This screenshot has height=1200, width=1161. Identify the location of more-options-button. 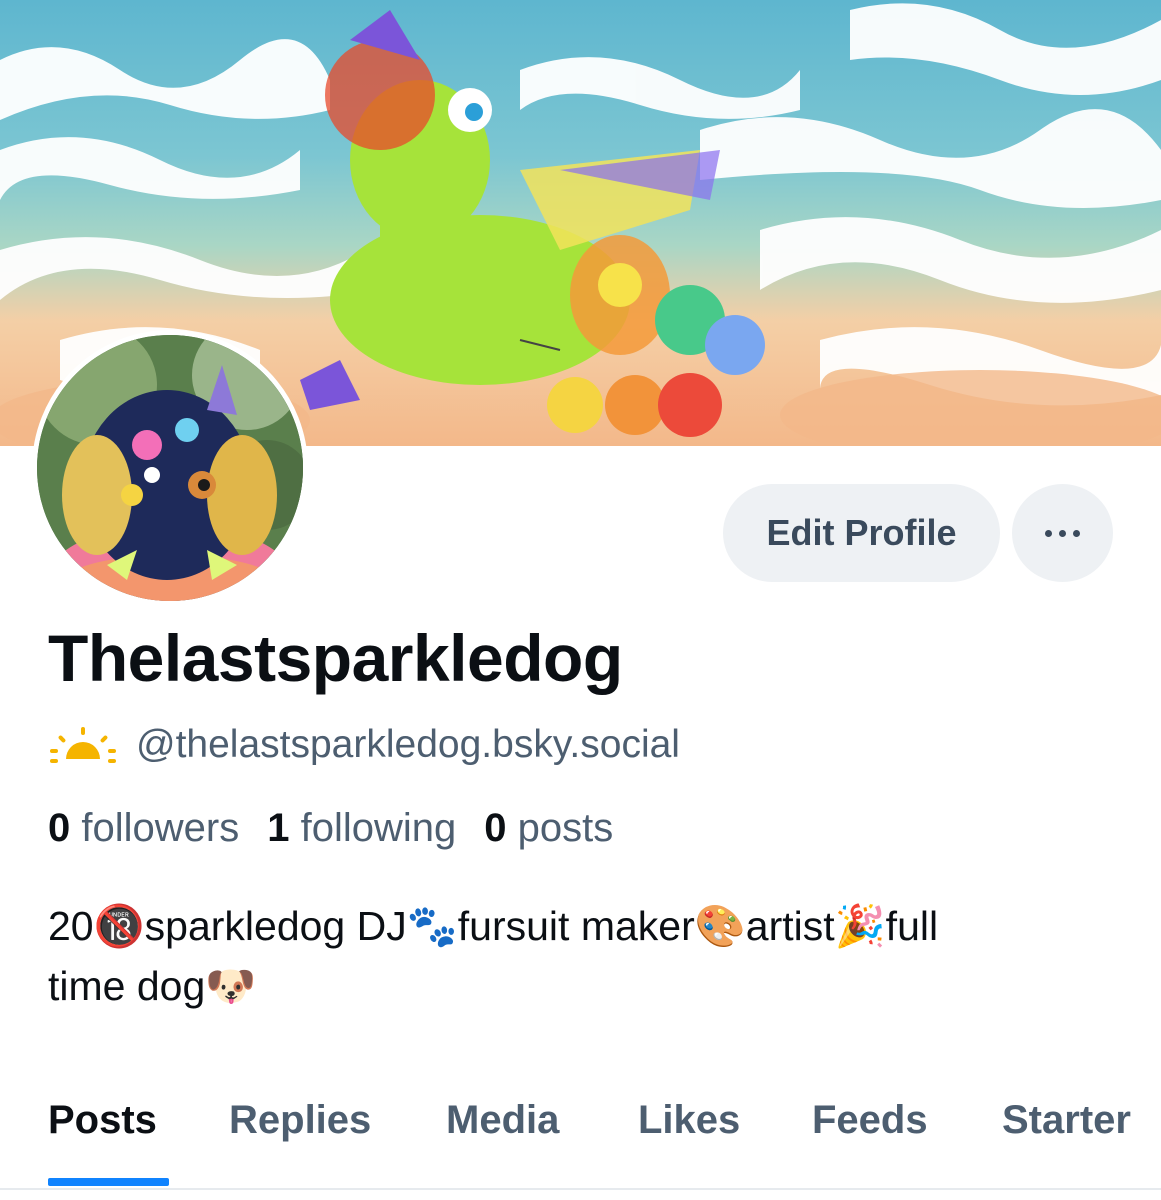
(1062, 533).